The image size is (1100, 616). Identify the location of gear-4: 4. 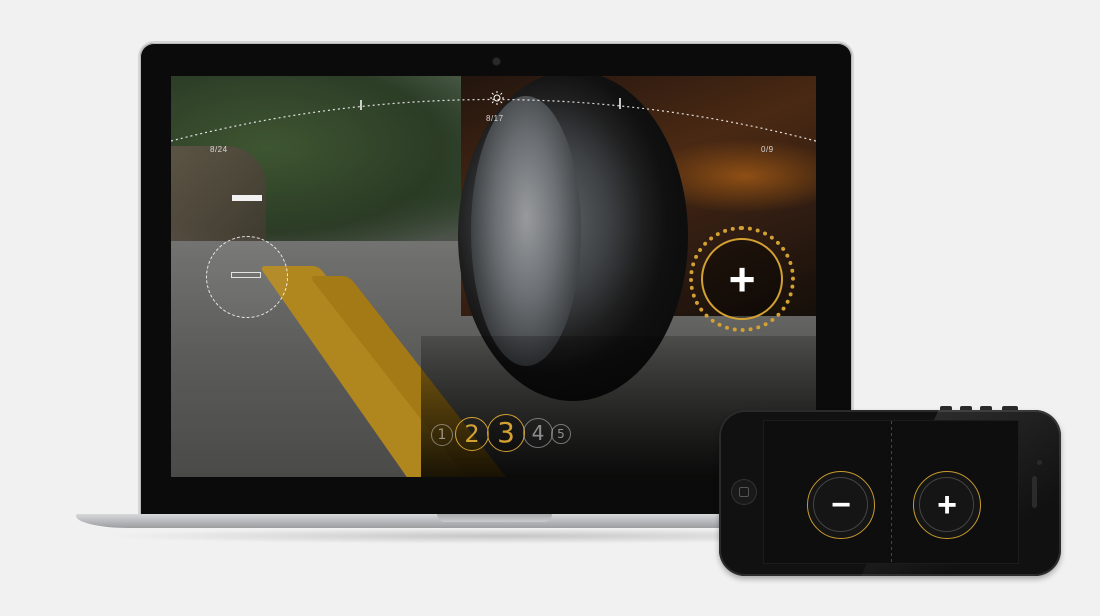
(538, 433).